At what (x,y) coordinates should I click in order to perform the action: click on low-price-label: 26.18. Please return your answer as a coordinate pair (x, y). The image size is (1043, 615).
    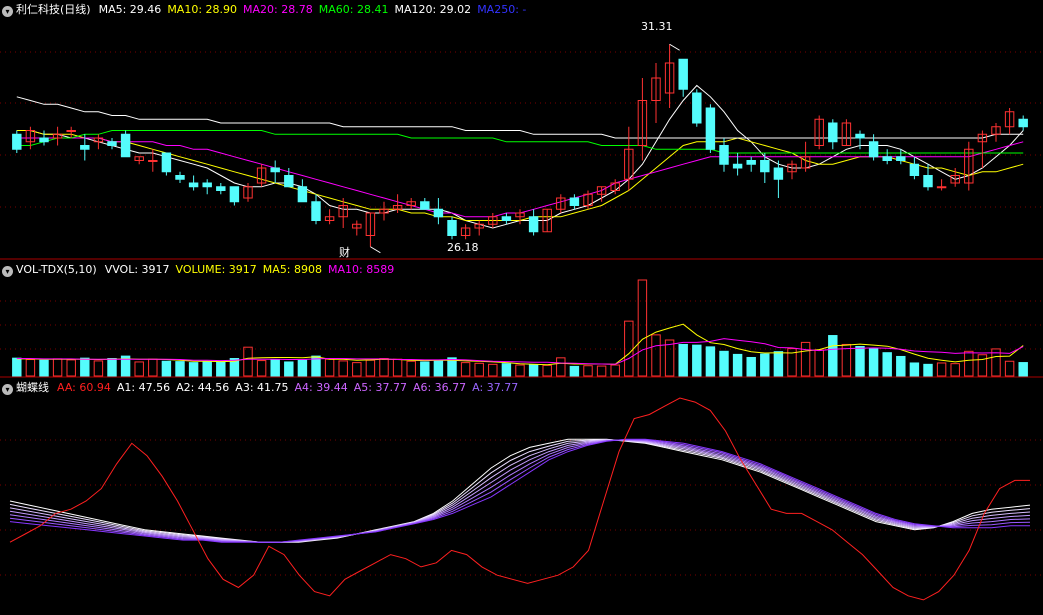
    Looking at the image, I should click on (463, 247).